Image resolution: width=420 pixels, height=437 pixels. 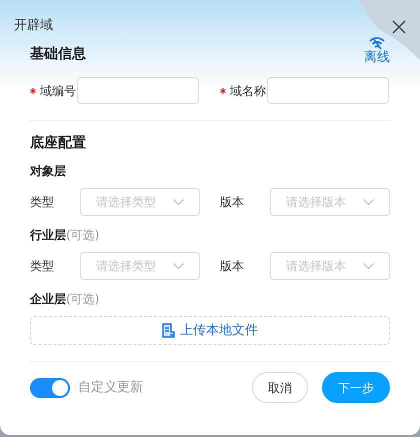 I want to click on status-label: 离线, so click(x=377, y=58).